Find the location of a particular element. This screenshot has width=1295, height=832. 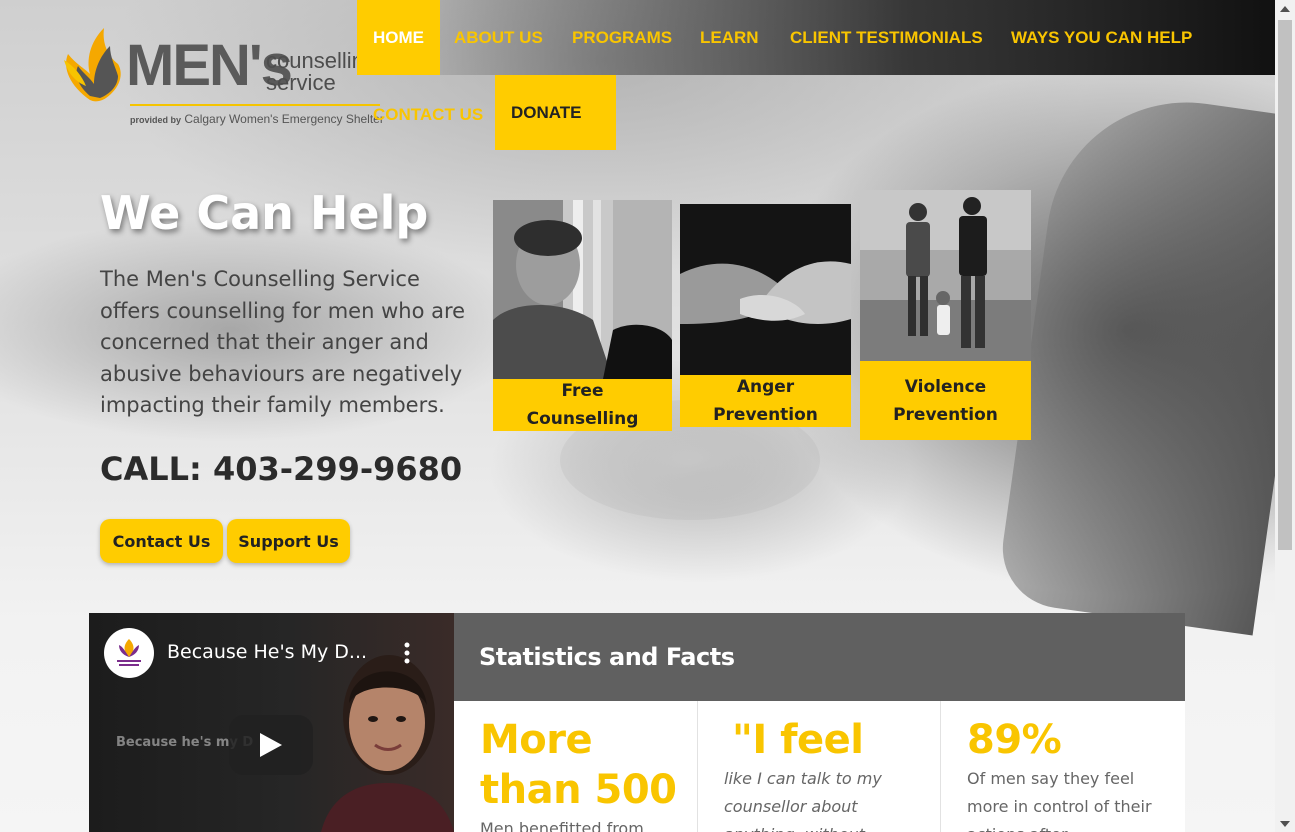

page-scrollbar is located at coordinates (1285, 416).